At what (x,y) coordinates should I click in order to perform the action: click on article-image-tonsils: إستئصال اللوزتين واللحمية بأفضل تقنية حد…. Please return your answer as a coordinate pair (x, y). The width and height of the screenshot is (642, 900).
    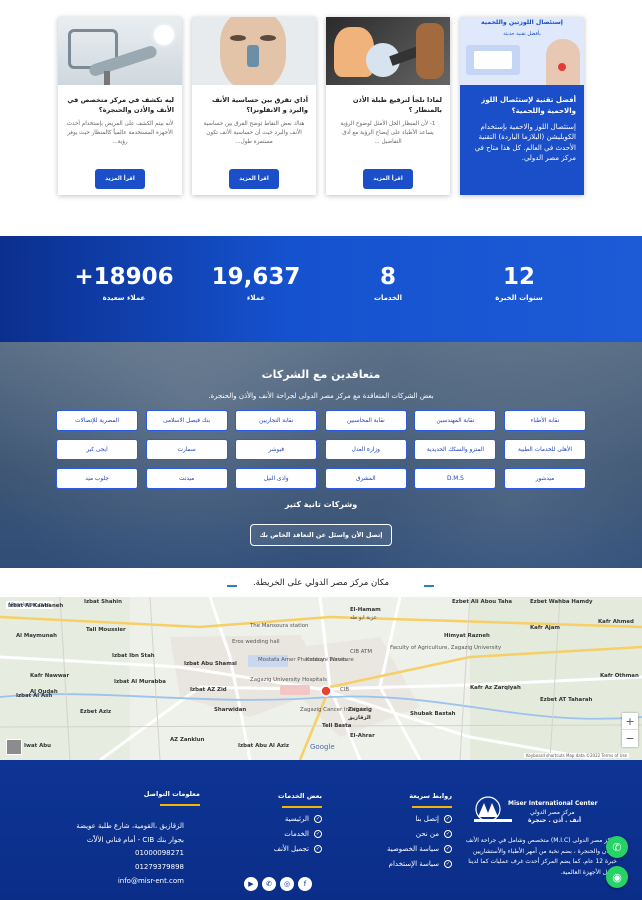
    Looking at the image, I should click on (522, 51).